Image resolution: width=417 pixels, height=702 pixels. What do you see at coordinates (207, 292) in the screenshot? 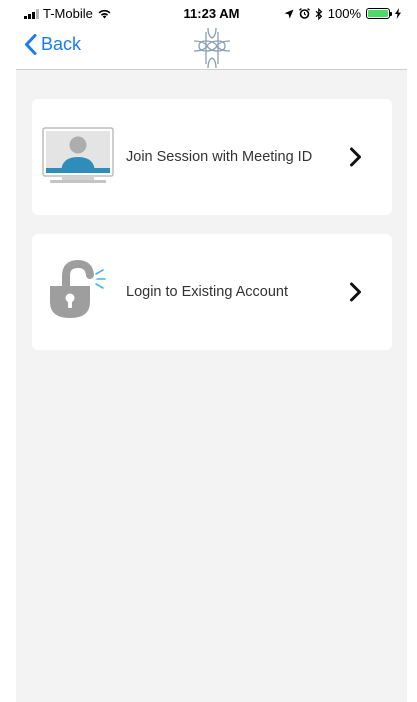
I see `login-label: Login to Existing Account` at bounding box center [207, 292].